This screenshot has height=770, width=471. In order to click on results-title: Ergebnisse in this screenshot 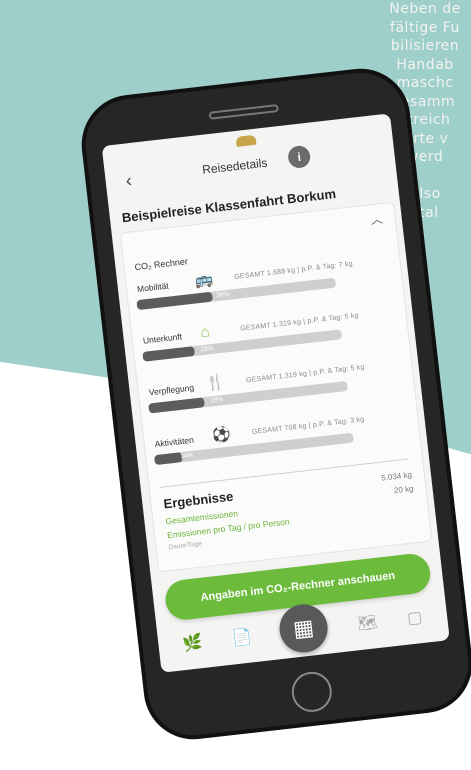, I will do `click(198, 500)`.